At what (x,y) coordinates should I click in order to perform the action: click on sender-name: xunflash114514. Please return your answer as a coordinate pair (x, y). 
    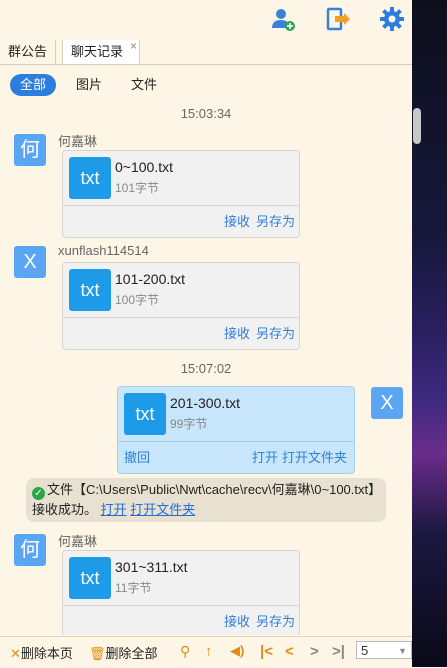
    Looking at the image, I should click on (103, 250).